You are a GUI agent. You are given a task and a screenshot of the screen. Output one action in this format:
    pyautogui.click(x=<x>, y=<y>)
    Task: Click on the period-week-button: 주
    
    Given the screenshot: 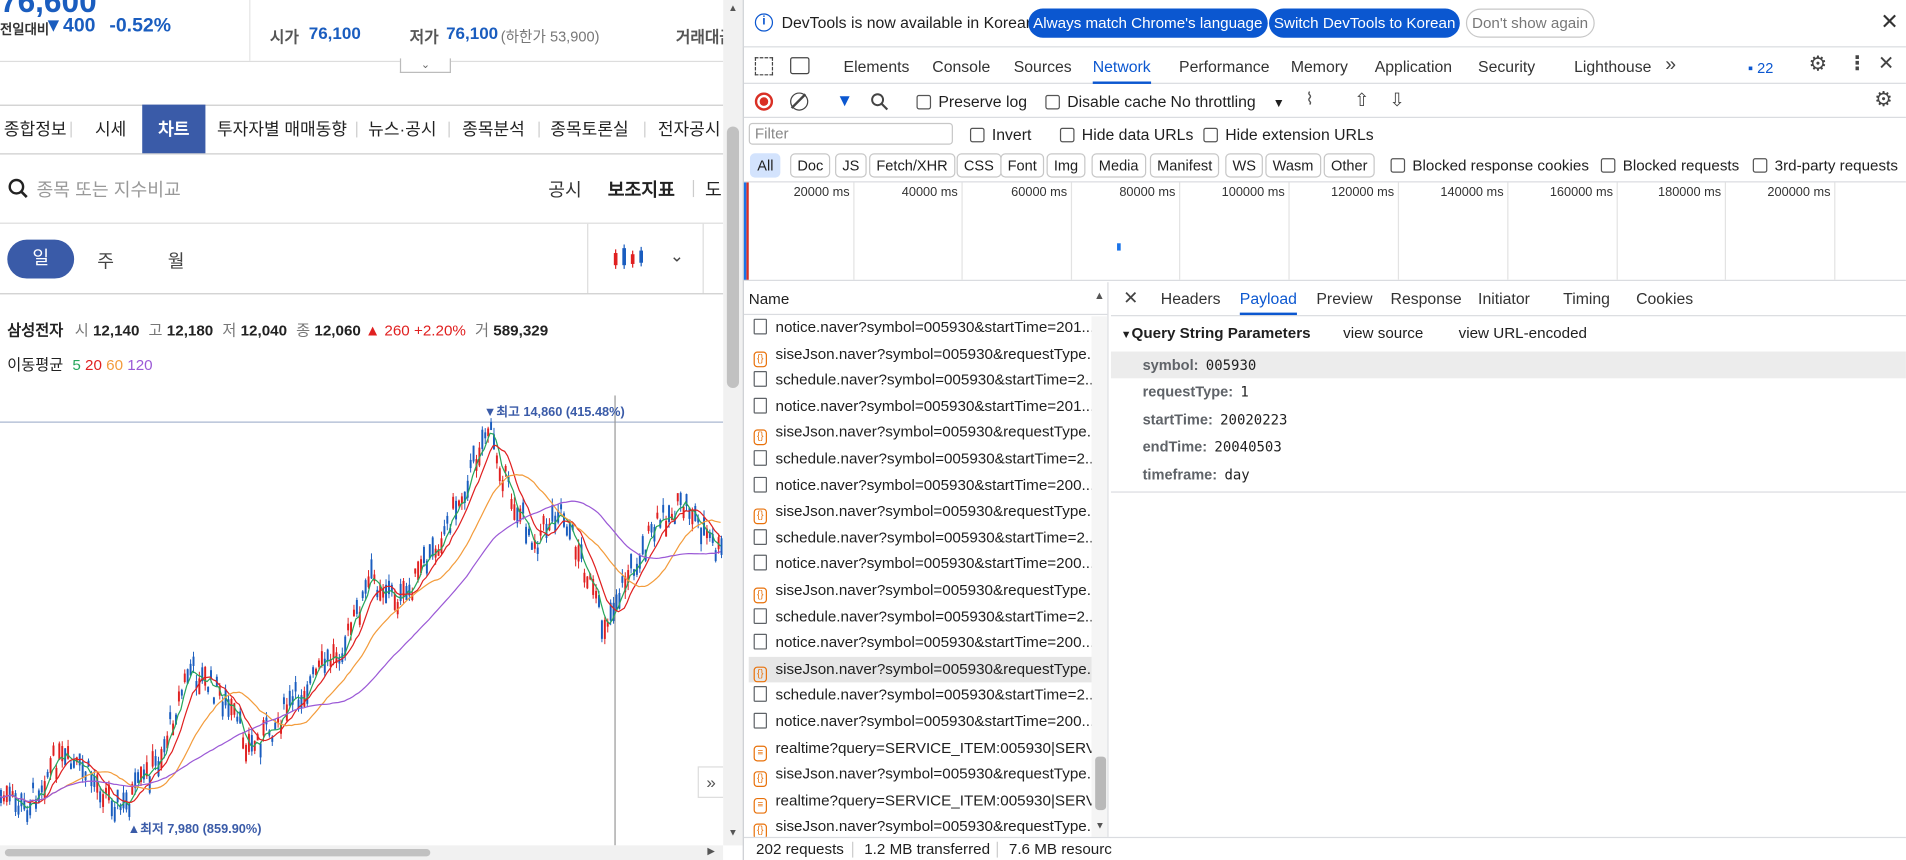 What is the action you would take?
    pyautogui.click(x=105, y=261)
    